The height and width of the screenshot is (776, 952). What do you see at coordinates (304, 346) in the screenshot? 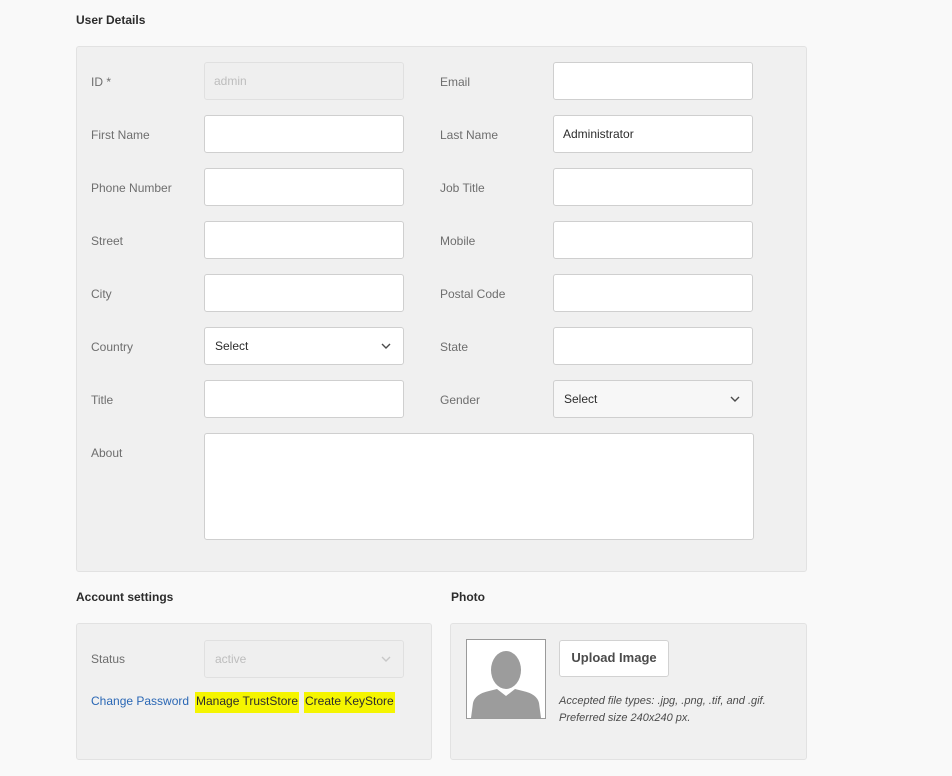
I see `country-select: Select` at bounding box center [304, 346].